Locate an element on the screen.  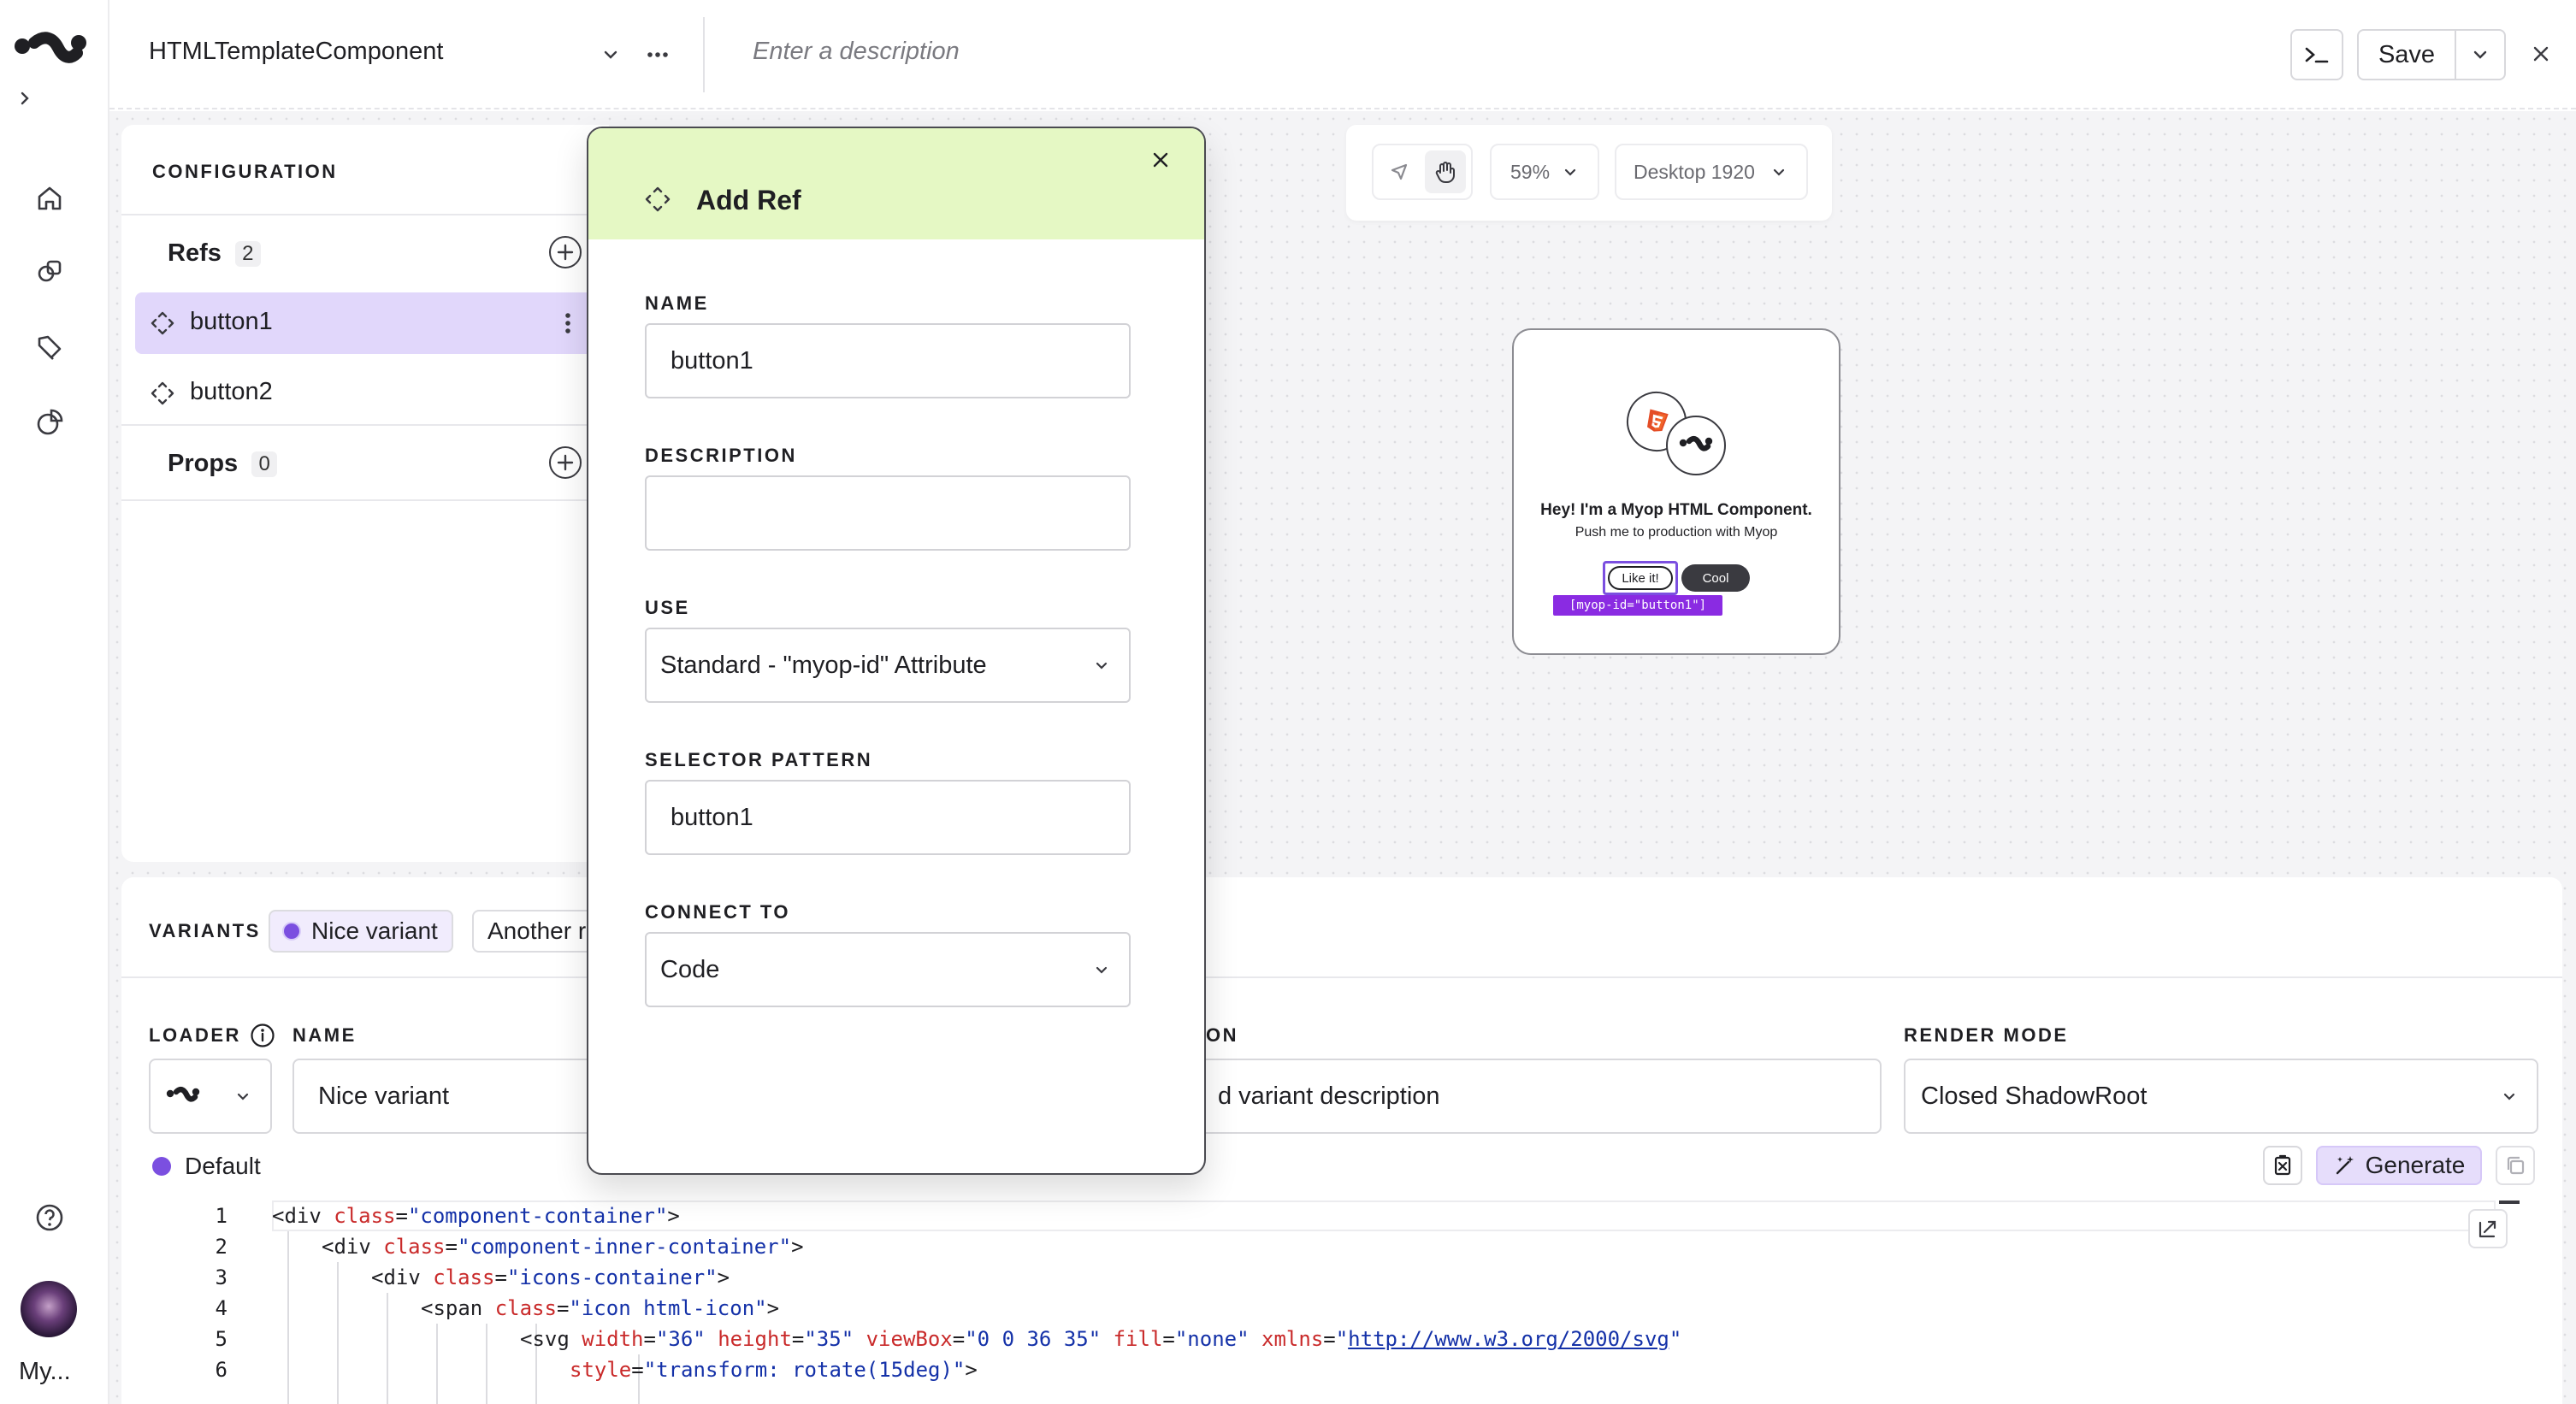
add-ref-button is located at coordinates (565, 252).